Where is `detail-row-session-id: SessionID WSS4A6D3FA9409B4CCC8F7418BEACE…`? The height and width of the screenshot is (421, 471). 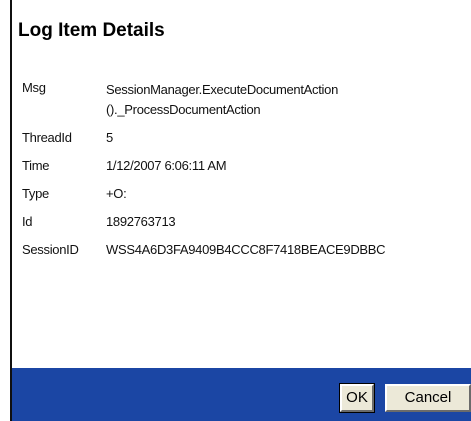 detail-row-session-id: SessionID WSS4A6D3FA9409B4CCC8F7418BEACE… is located at coordinates (241, 256).